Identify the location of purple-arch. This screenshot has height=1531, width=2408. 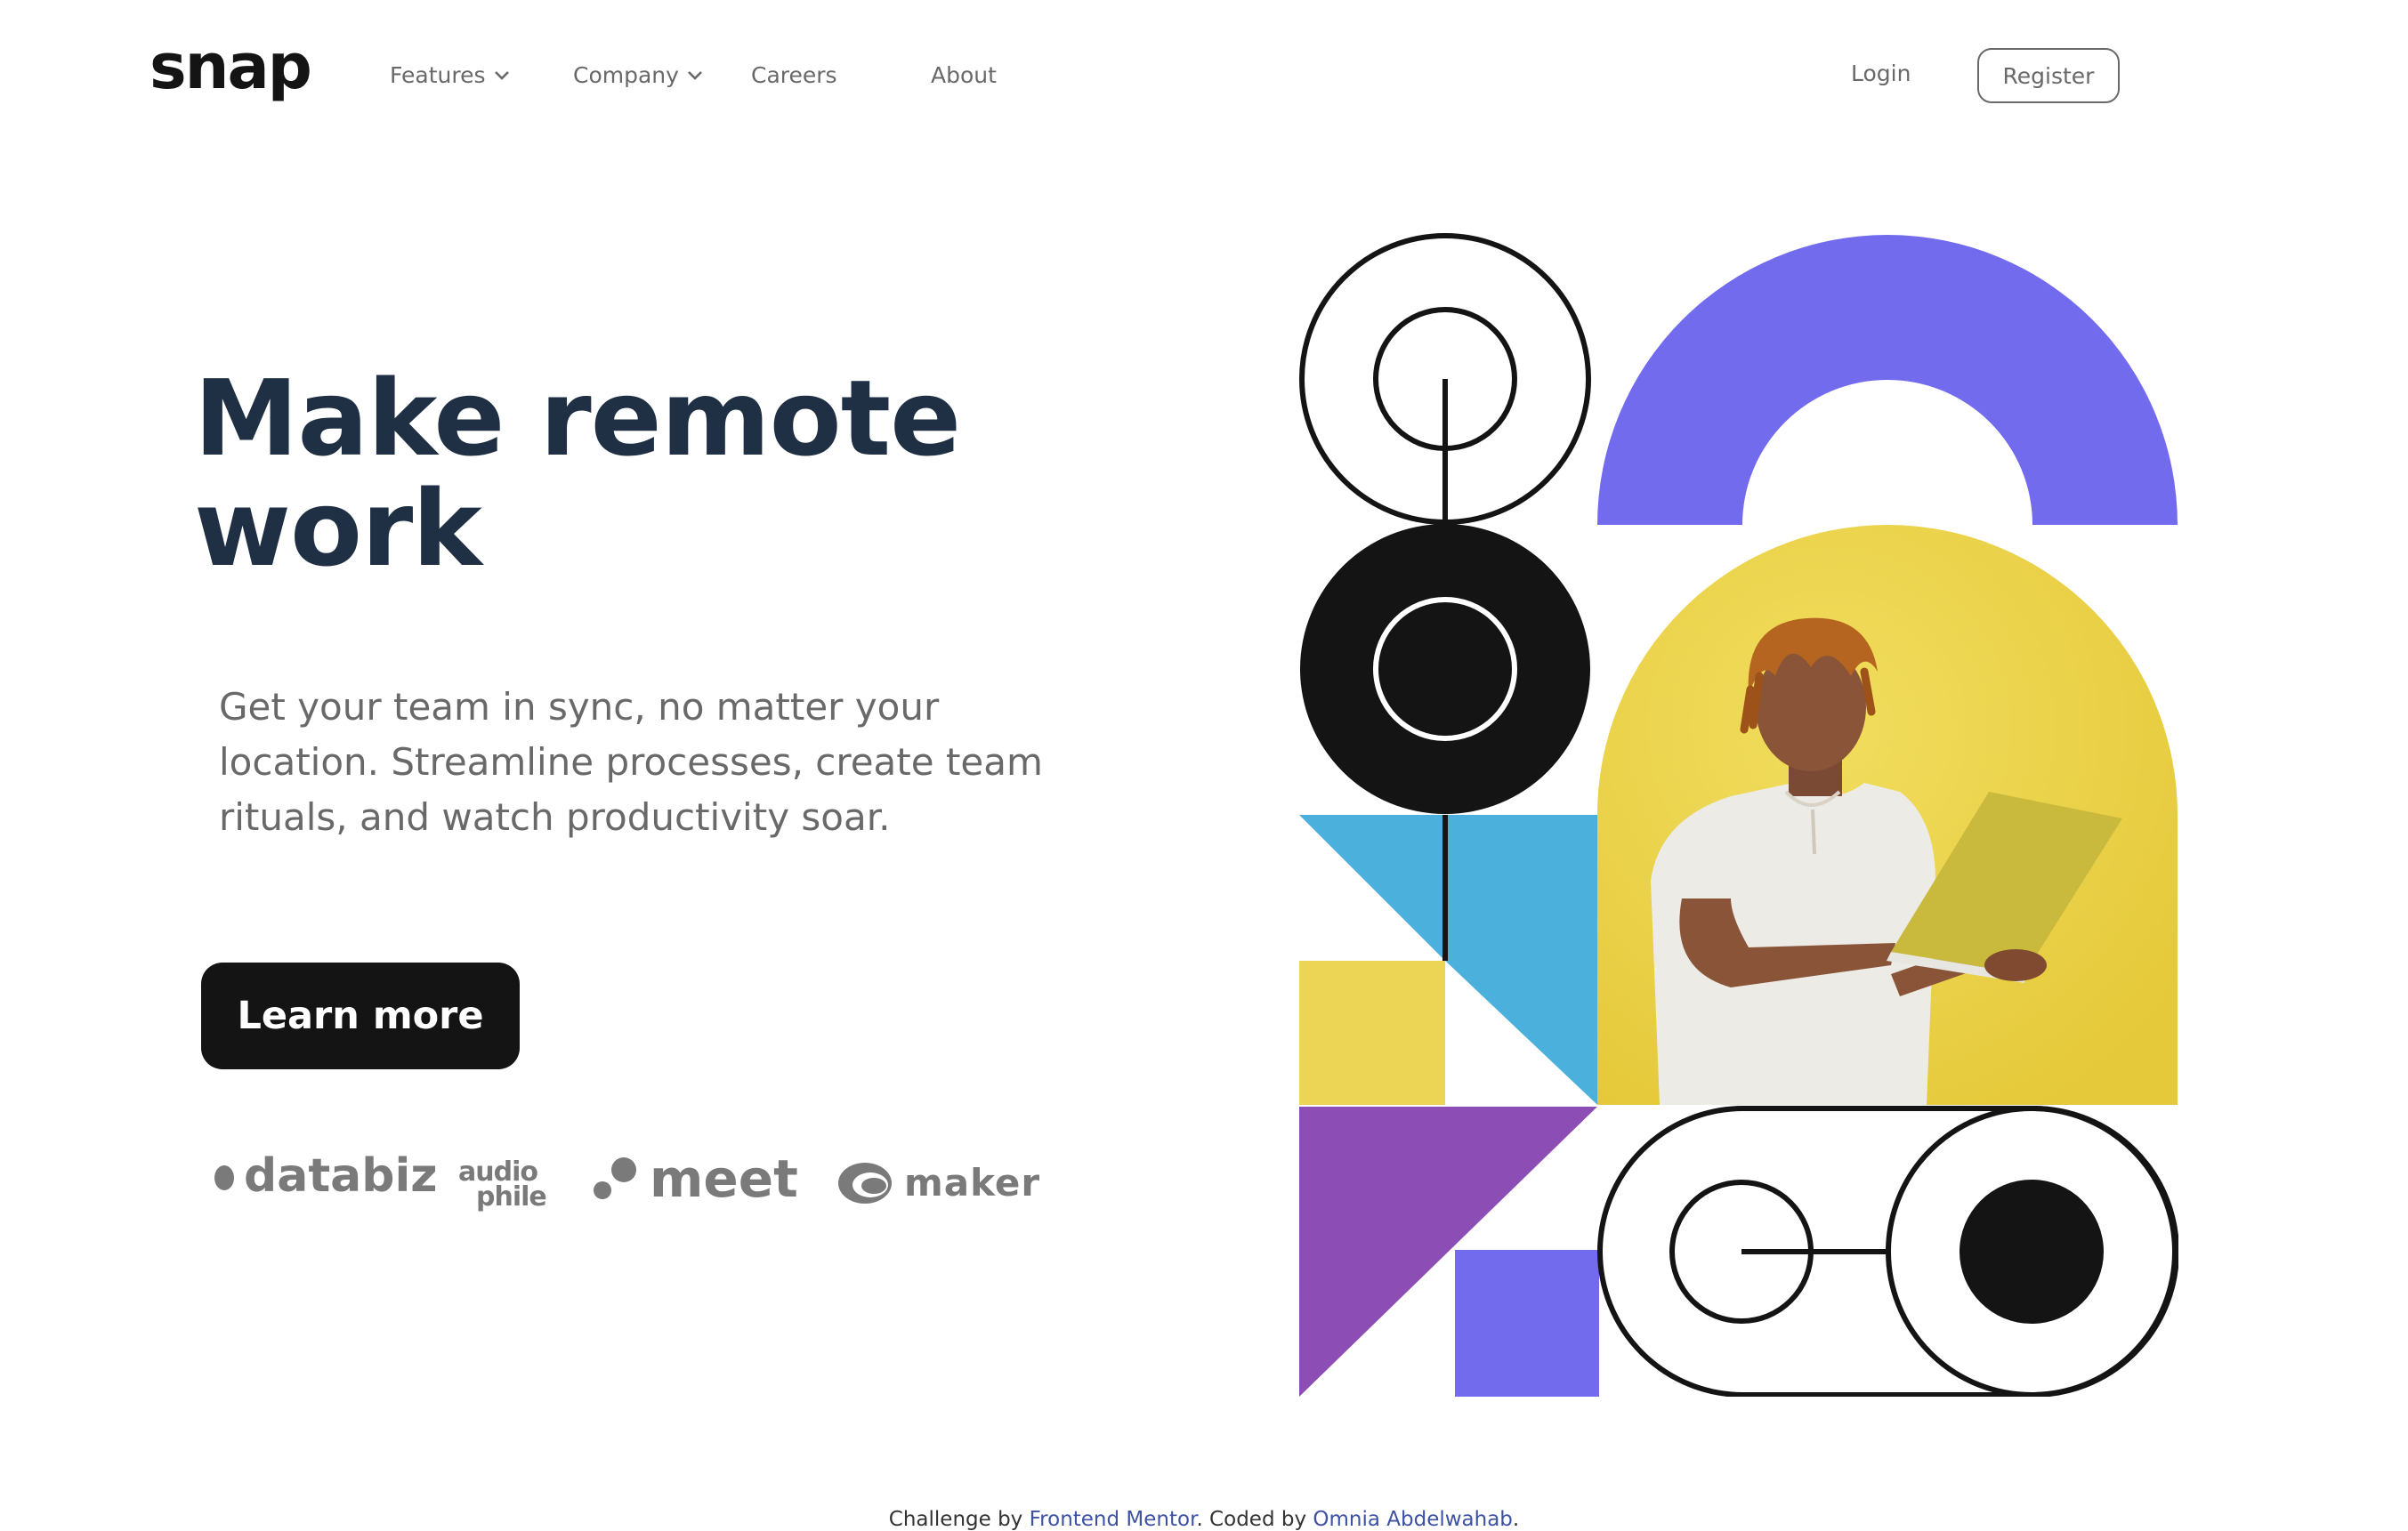
(1888, 380).